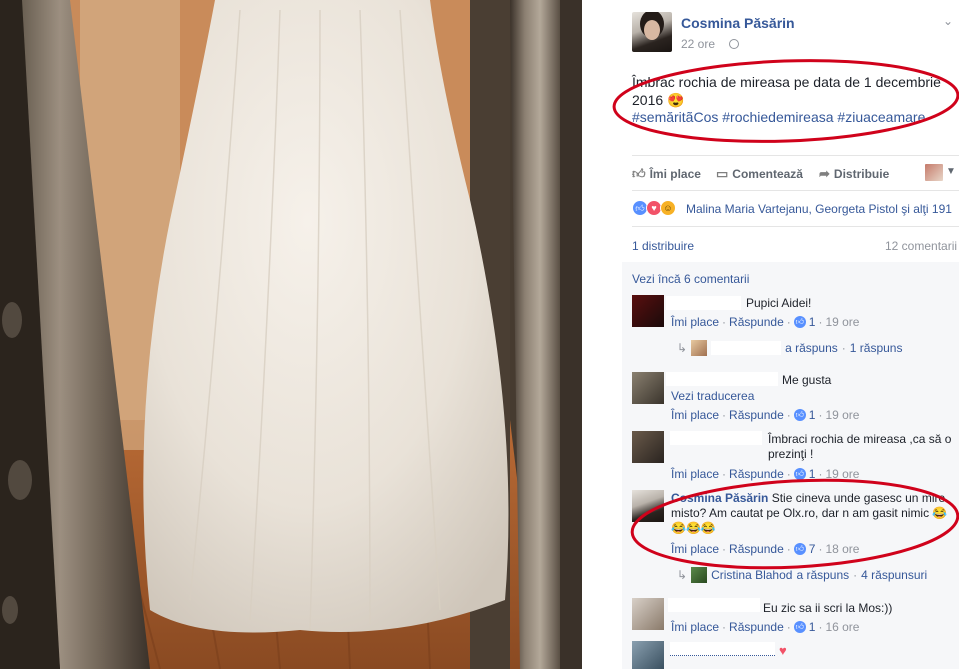 This screenshot has width=959, height=669. I want to click on share-button: ➦ Distribuie, so click(854, 174).